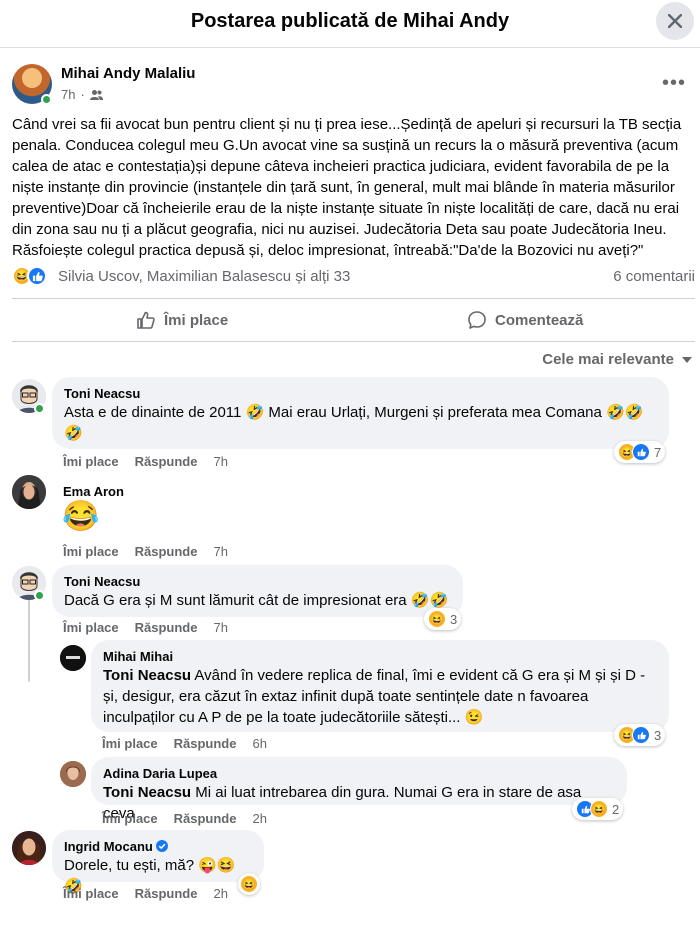 This screenshot has height=941, width=700. What do you see at coordinates (359, 773) in the screenshot?
I see `reply-author: Adina Daria Lupea` at bounding box center [359, 773].